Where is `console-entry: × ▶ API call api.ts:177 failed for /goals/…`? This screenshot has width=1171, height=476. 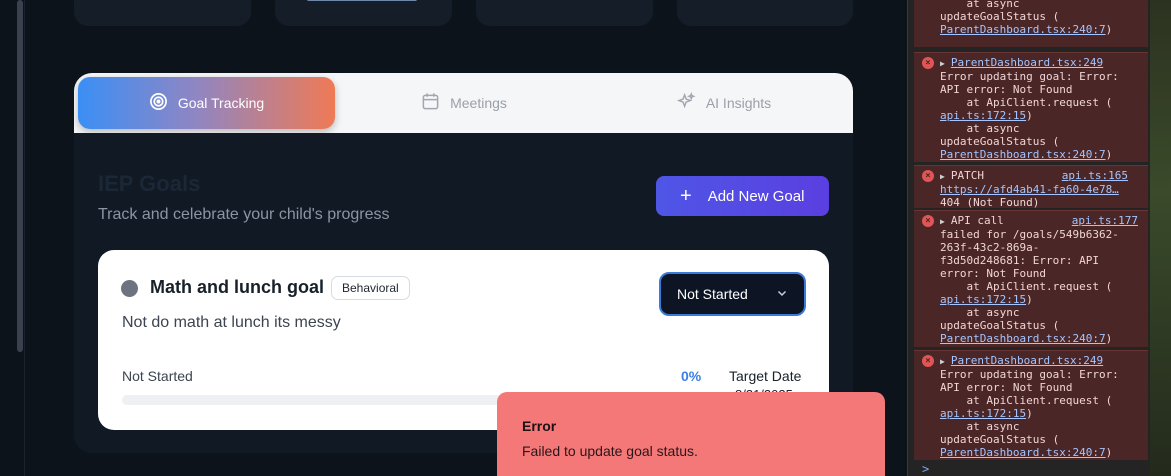 console-entry: × ▶ API call api.ts:177 failed for /goals/… is located at coordinates (1031, 278).